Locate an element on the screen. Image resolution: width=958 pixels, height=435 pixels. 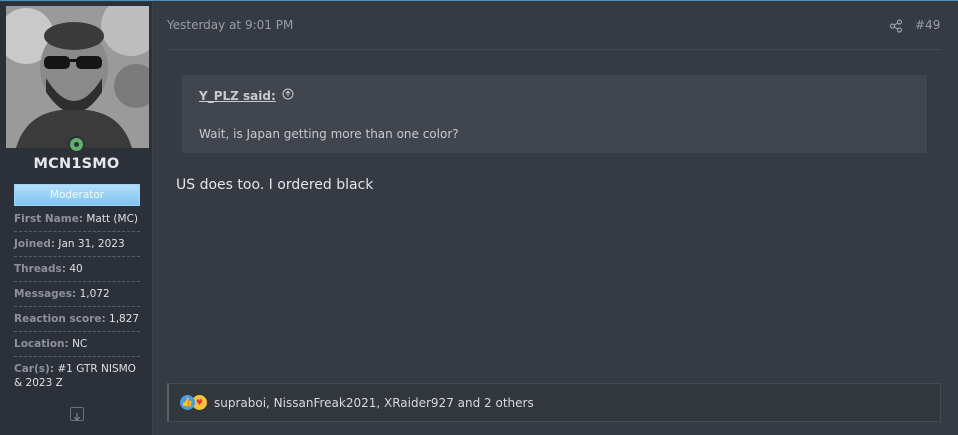
info-value: NC is located at coordinates (80, 344).